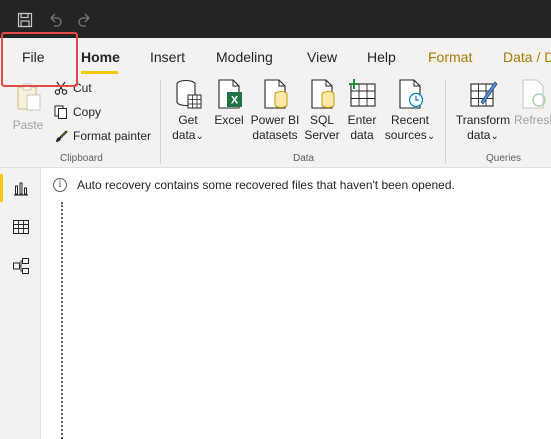 The width and height of the screenshot is (551, 439). What do you see at coordinates (527, 57) in the screenshot?
I see `tab-data-drill: Data / D` at bounding box center [527, 57].